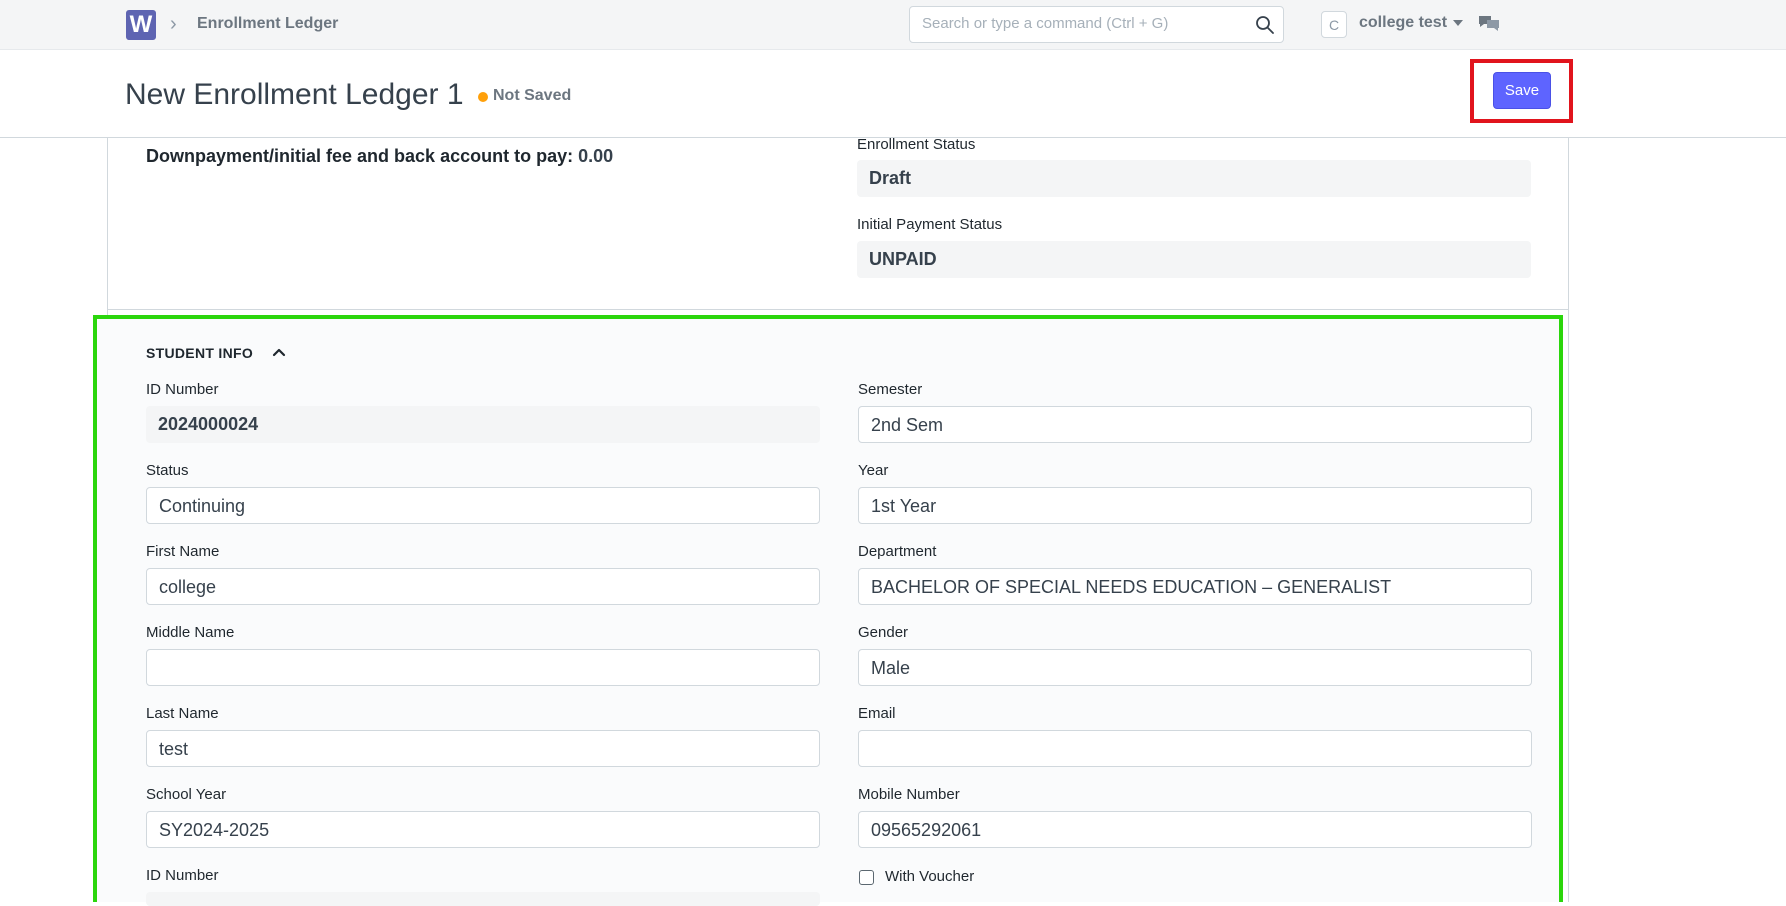 This screenshot has height=906, width=1786. Describe the element at coordinates (267, 24) in the screenshot. I see `breadcrumb-enrollment-ledger: Enrollment Ledger` at that location.